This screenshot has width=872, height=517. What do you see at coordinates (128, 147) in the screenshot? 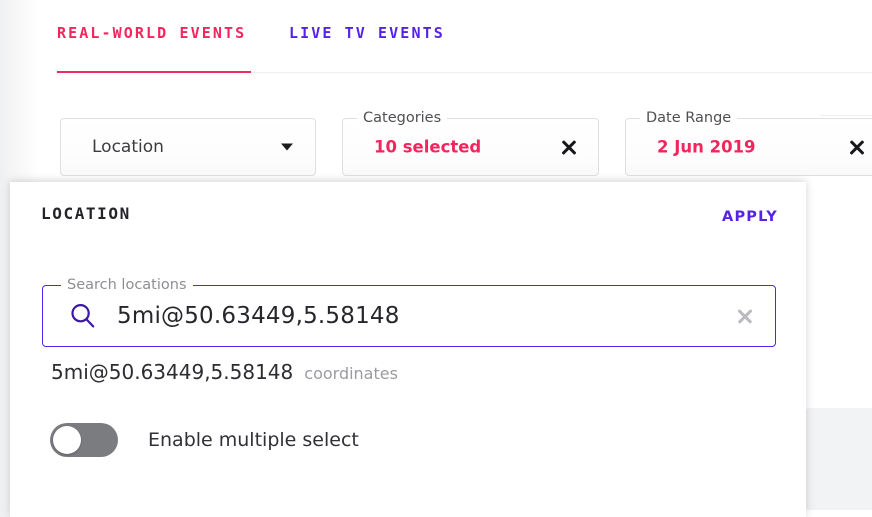
I see `filter-location-value: Location` at bounding box center [128, 147].